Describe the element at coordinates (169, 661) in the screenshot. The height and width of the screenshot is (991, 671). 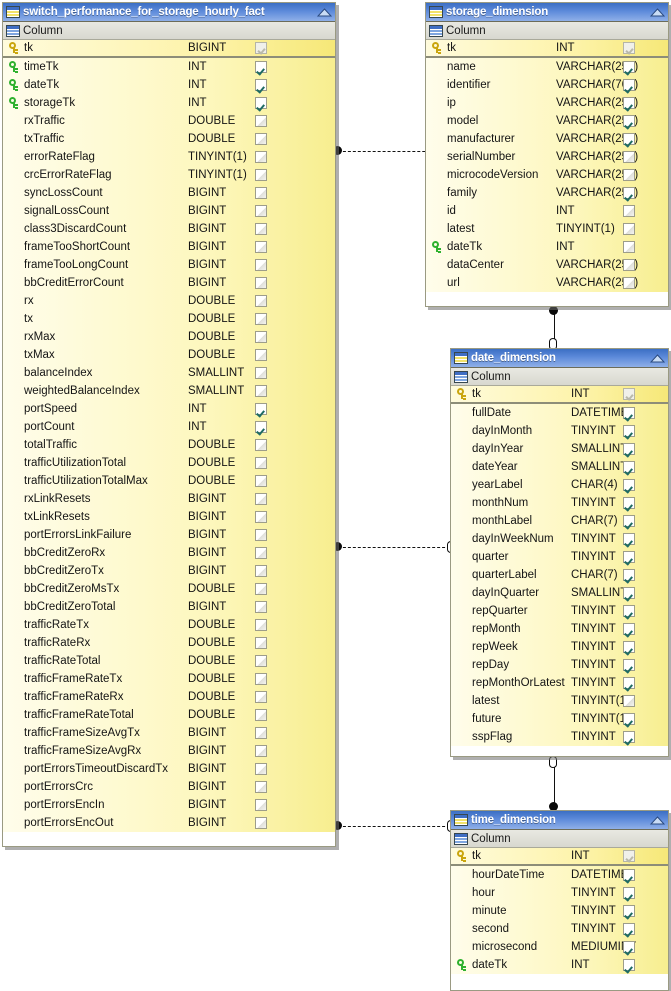
I see `column-row: trafficRateTotal DOUBLE` at that location.